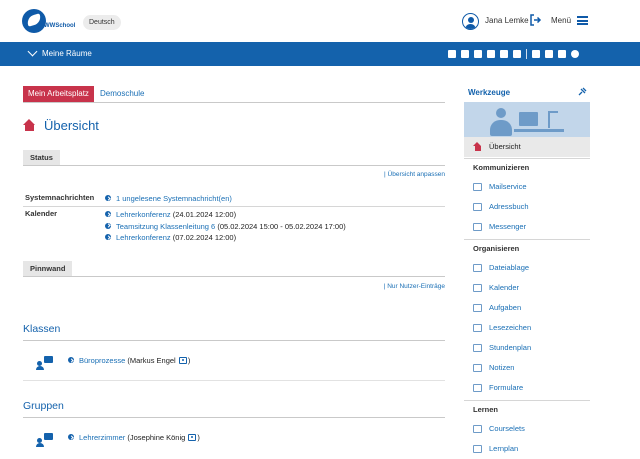 The image size is (640, 459). Describe the element at coordinates (156, 437) in the screenshot. I see `group-owner: (Josephine König` at that location.